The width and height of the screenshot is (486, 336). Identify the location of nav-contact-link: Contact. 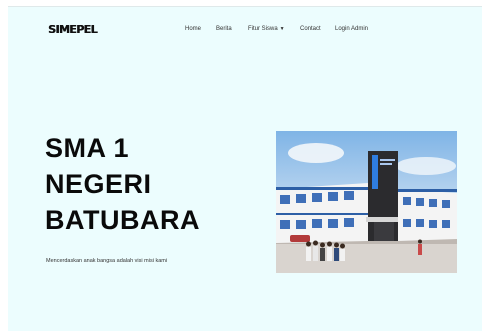
(310, 29).